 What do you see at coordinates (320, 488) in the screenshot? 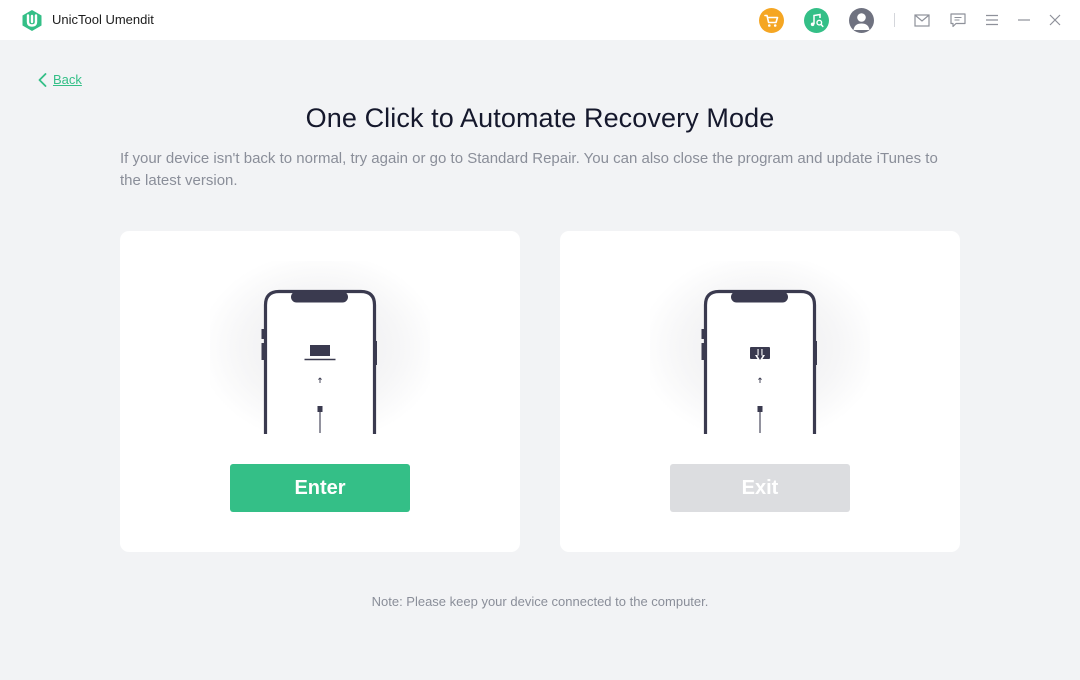
I see `enter-button: Enter` at bounding box center [320, 488].